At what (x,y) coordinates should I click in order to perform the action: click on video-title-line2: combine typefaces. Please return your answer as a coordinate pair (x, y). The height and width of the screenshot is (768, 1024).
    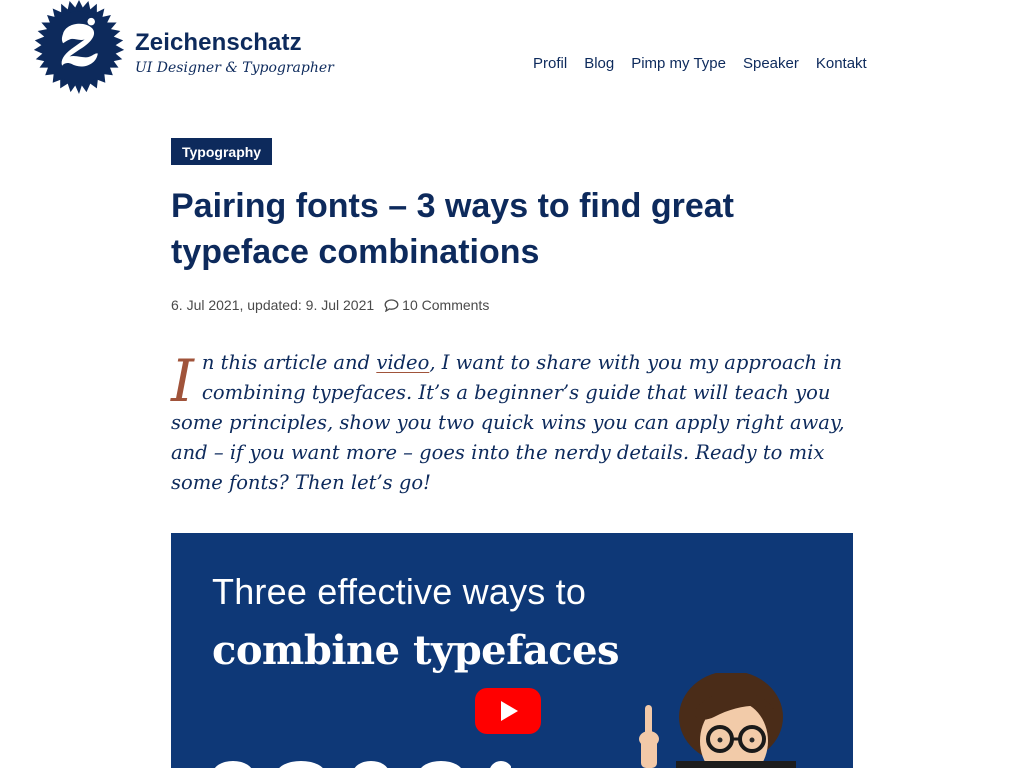
    Looking at the image, I should click on (416, 650).